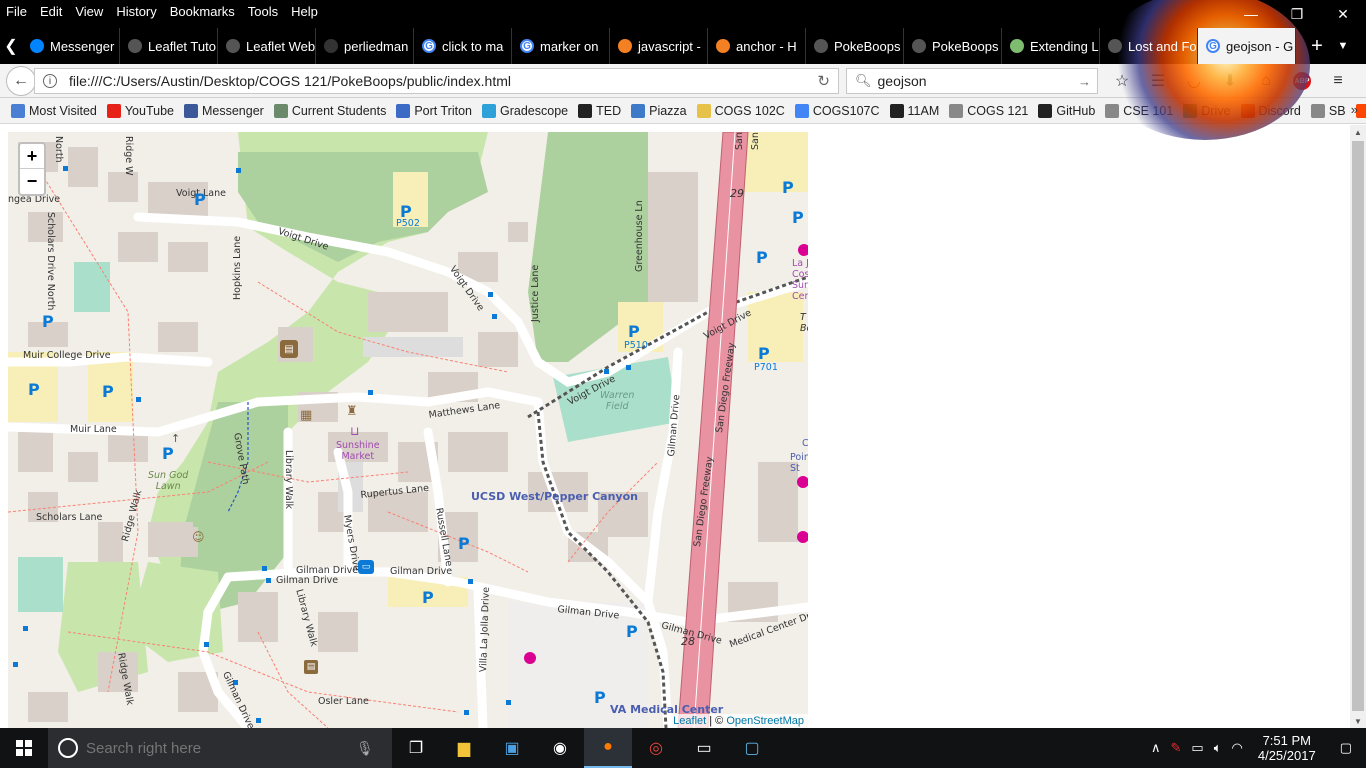 The image size is (1366, 768). What do you see at coordinates (71, 46) in the screenshot?
I see `tab: Messenger` at bounding box center [71, 46].